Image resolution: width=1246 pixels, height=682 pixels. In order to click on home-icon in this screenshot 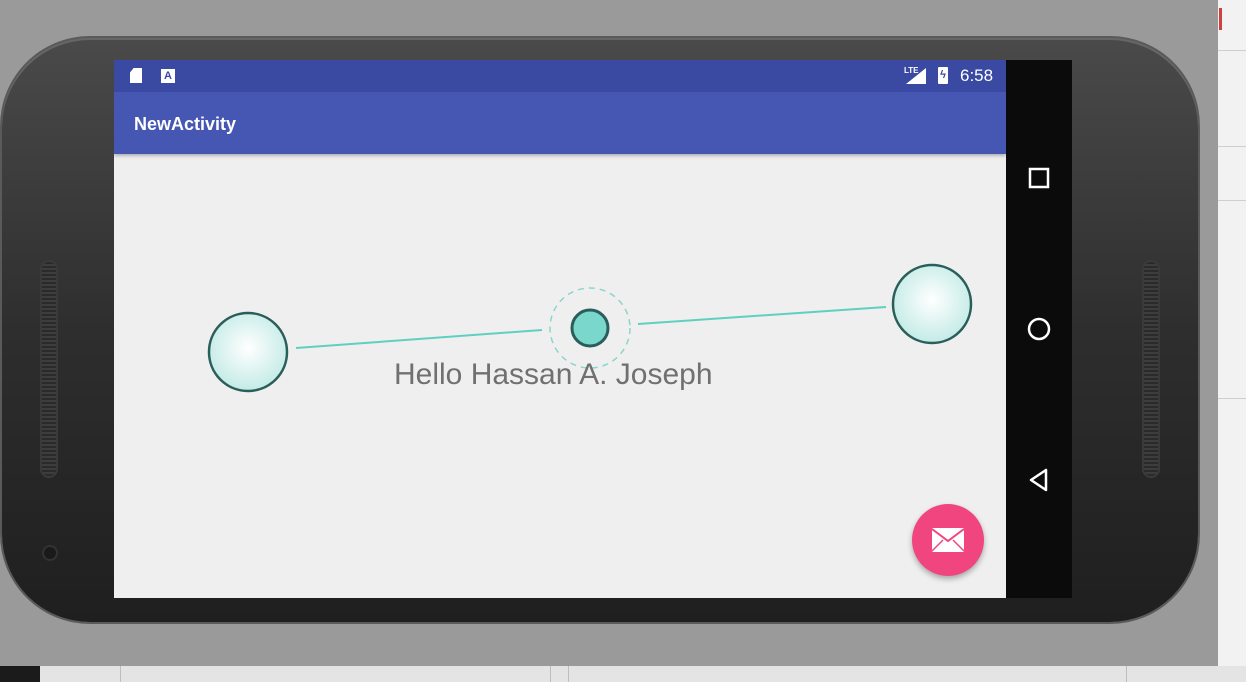, I will do `click(1039, 329)`.